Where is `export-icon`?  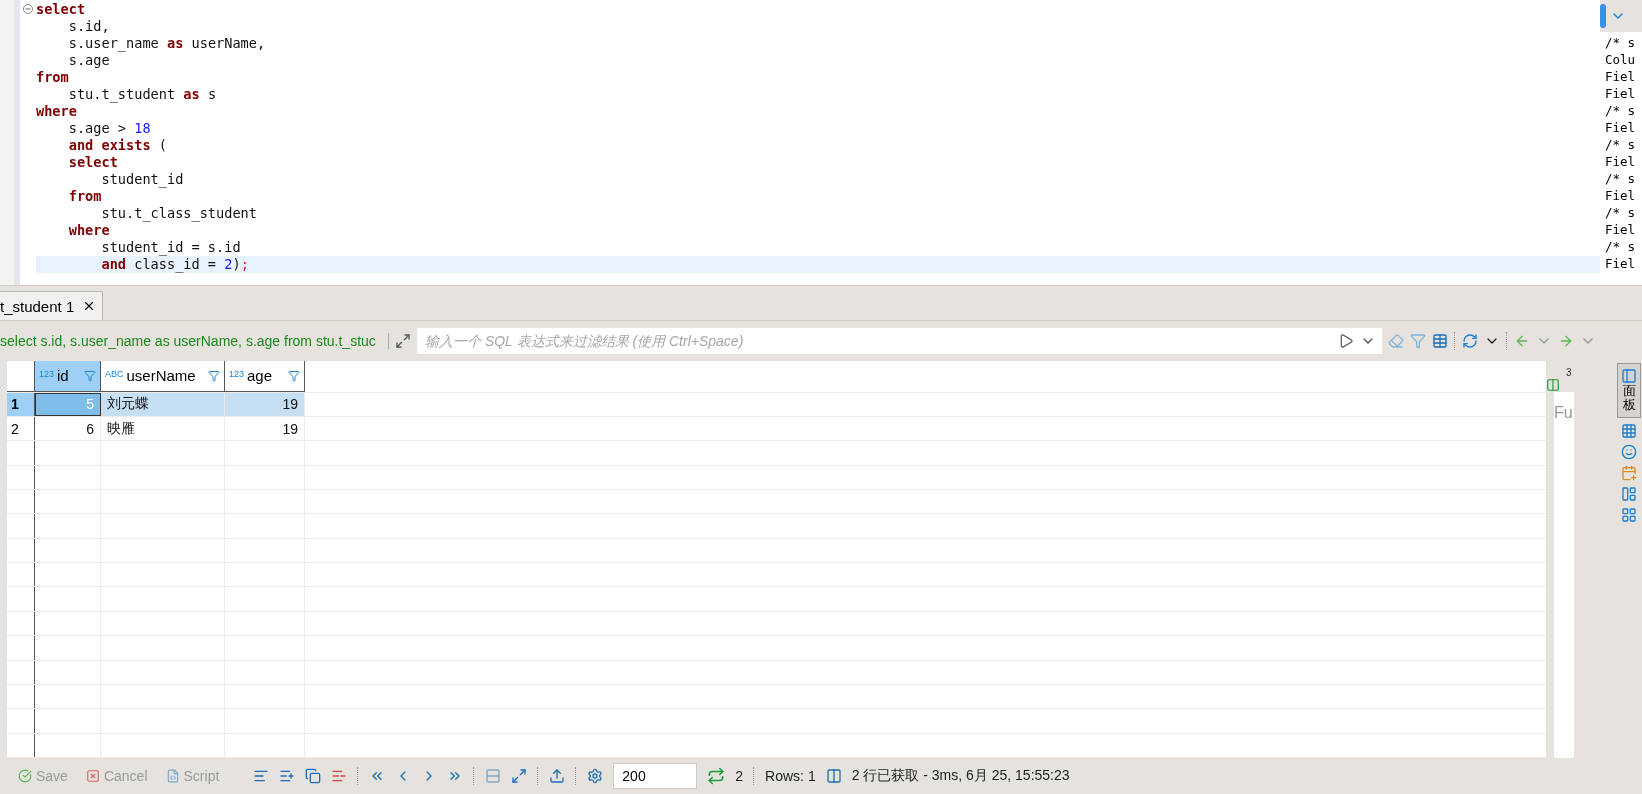 export-icon is located at coordinates (557, 776).